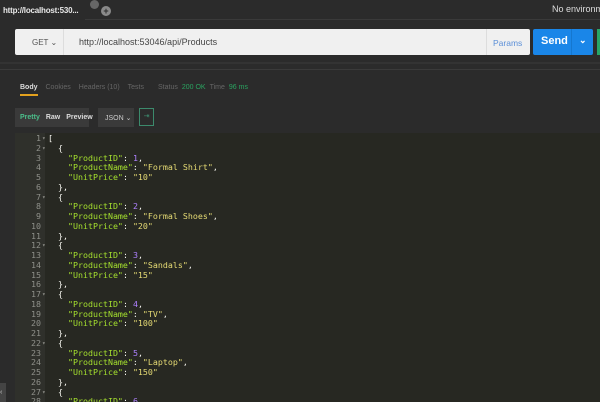 The height and width of the screenshot is (402, 600). Describe the element at coordinates (508, 42) in the screenshot. I see `params-button: Params` at that location.